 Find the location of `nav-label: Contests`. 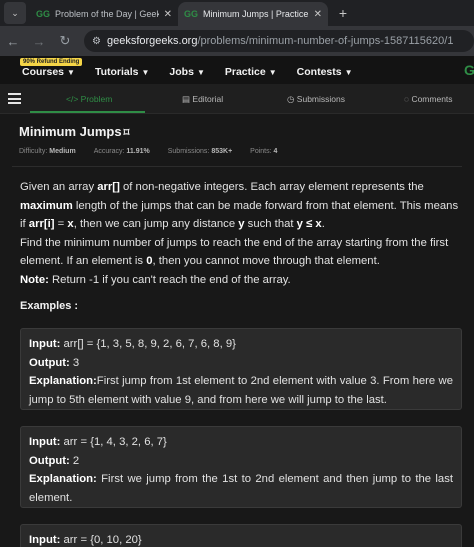

nav-label: Contests is located at coordinates (319, 72).